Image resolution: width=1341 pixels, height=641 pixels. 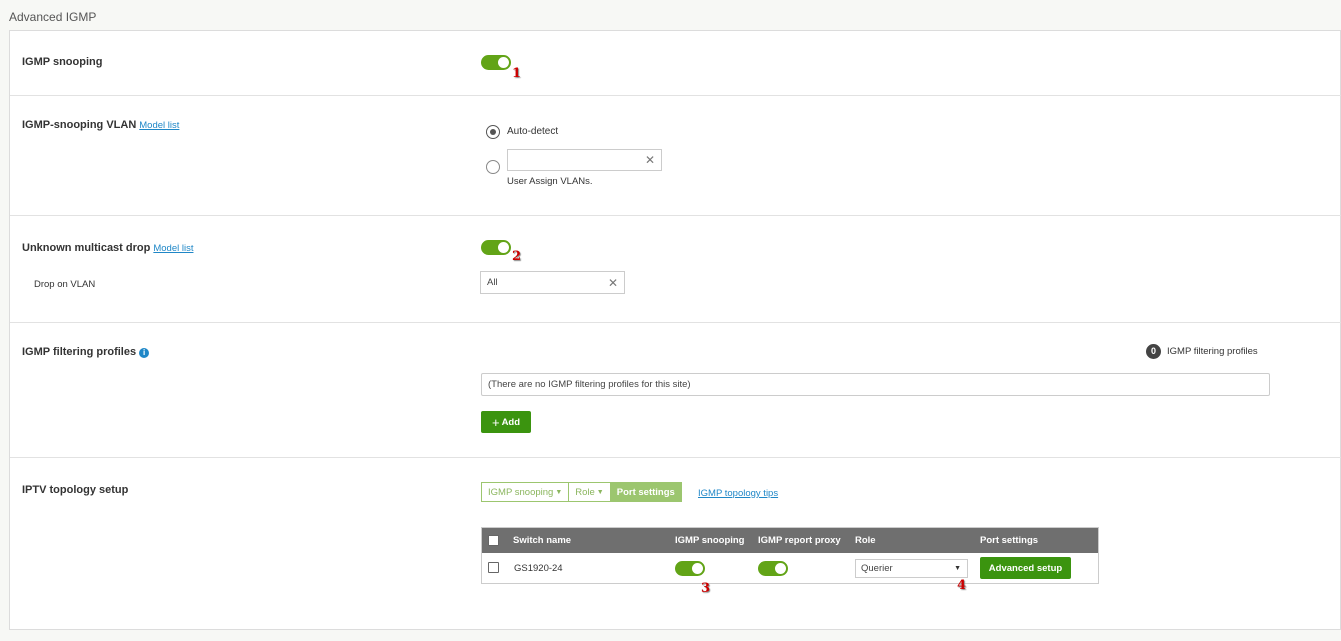 I want to click on igmp-snooping-toggle, so click(x=496, y=62).